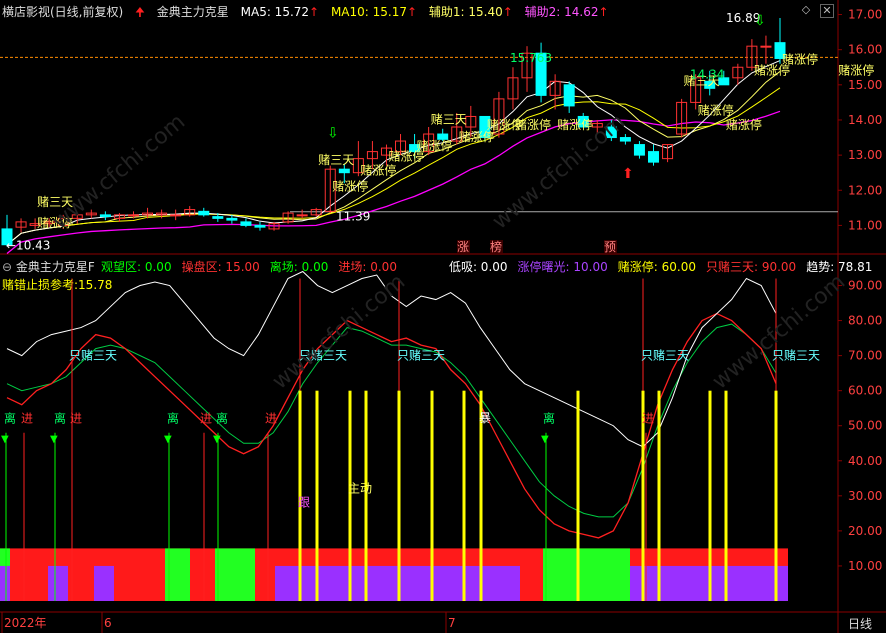 This screenshot has height=633, width=886. What do you see at coordinates (28, 245) in the screenshot?
I see `min-price-label: ←10.43` at bounding box center [28, 245].